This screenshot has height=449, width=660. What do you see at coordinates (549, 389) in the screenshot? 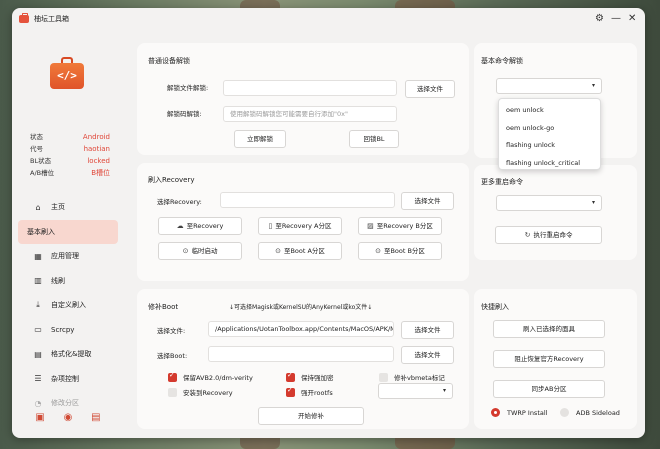
I see `sync-ab-button: 同步AB分区` at bounding box center [549, 389].